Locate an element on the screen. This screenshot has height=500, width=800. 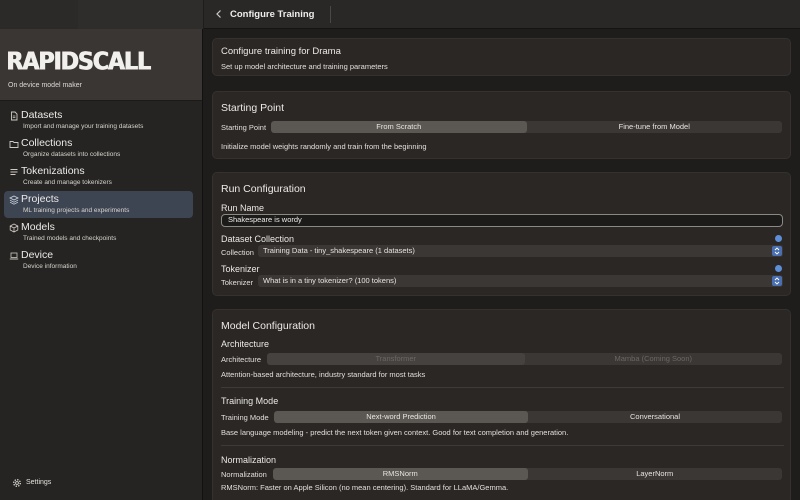
gear-icon is located at coordinates (17, 483).